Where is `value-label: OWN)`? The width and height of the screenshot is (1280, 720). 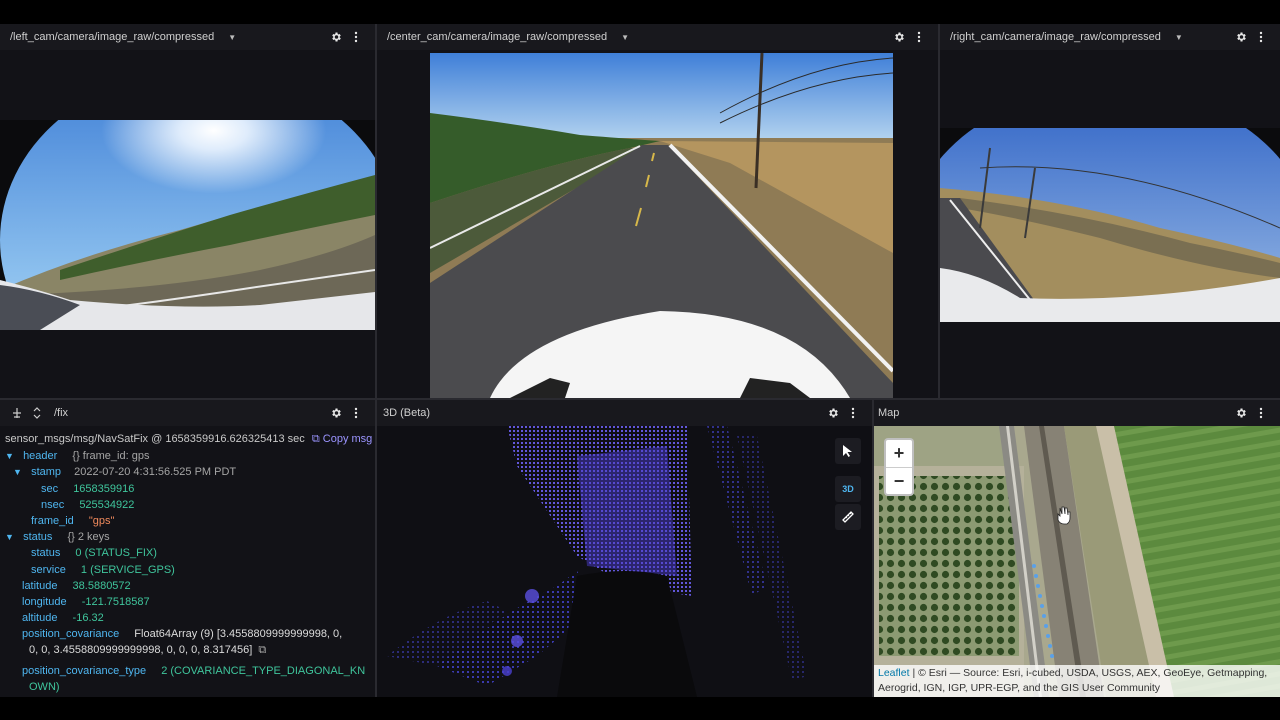
value-label: OWN) is located at coordinates (44, 686).